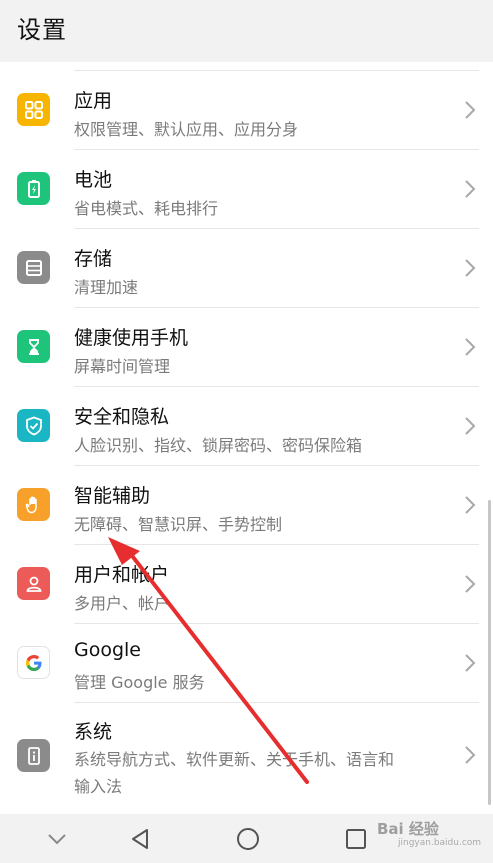 The width and height of the screenshot is (493, 863). What do you see at coordinates (131, 338) in the screenshot?
I see `item-title: 健康使用手机` at bounding box center [131, 338].